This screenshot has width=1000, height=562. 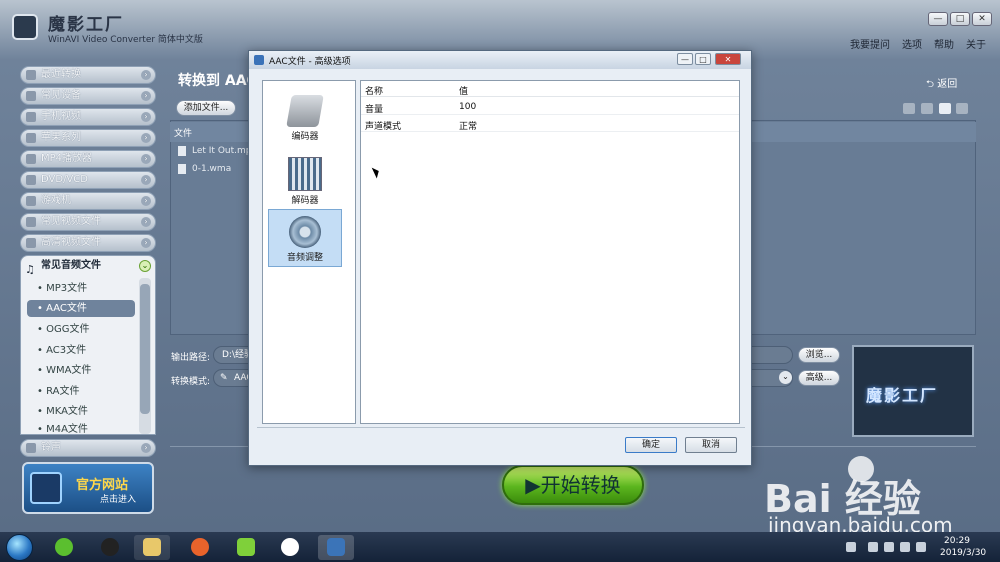 What do you see at coordinates (61, 116) in the screenshot?
I see `sidebar-item-label: 手机视频` at bounding box center [61, 116].